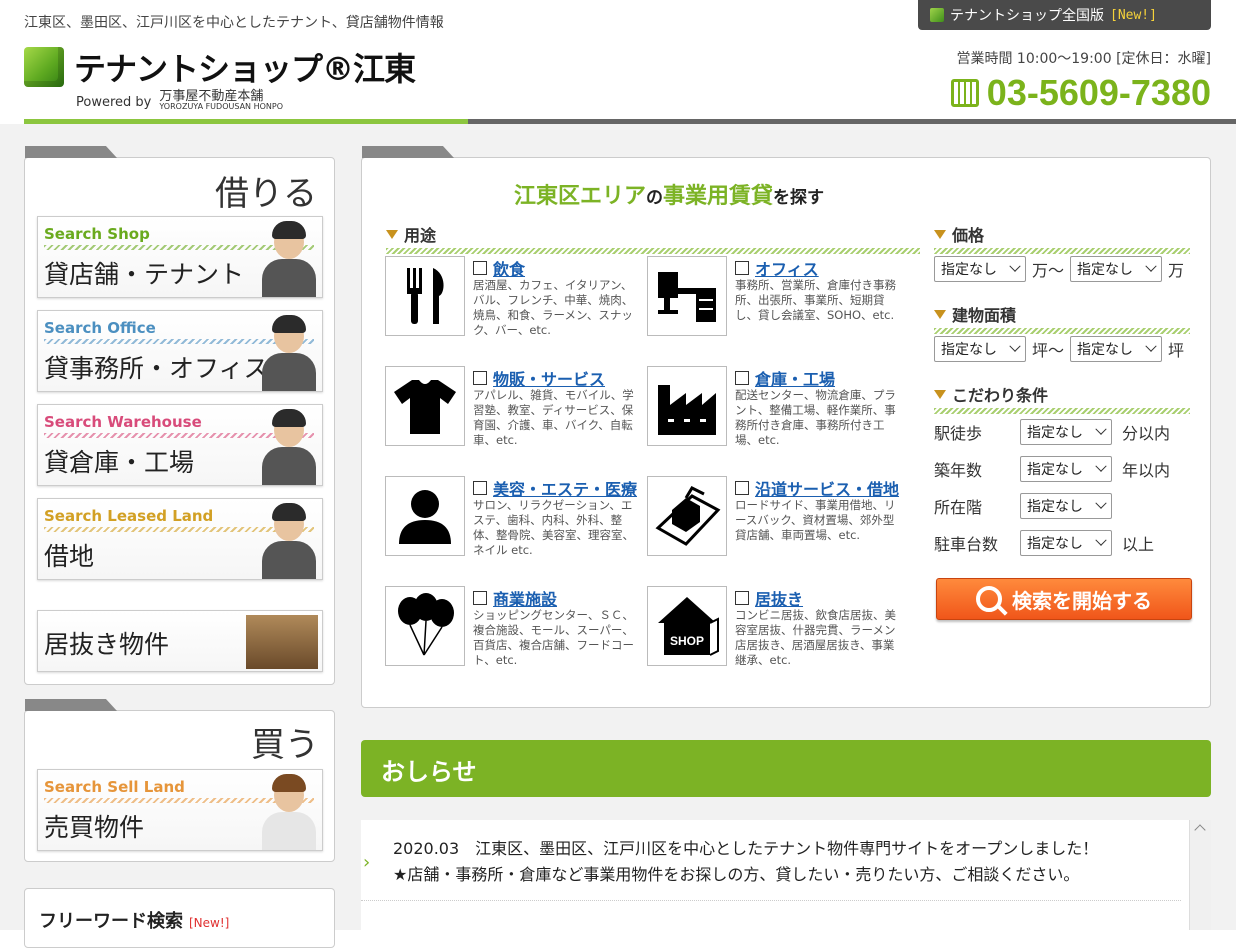 The width and height of the screenshot is (1236, 948). Describe the element at coordinates (1080, 93) in the screenshot. I see `phone-number: 03-5609-7380` at that location.